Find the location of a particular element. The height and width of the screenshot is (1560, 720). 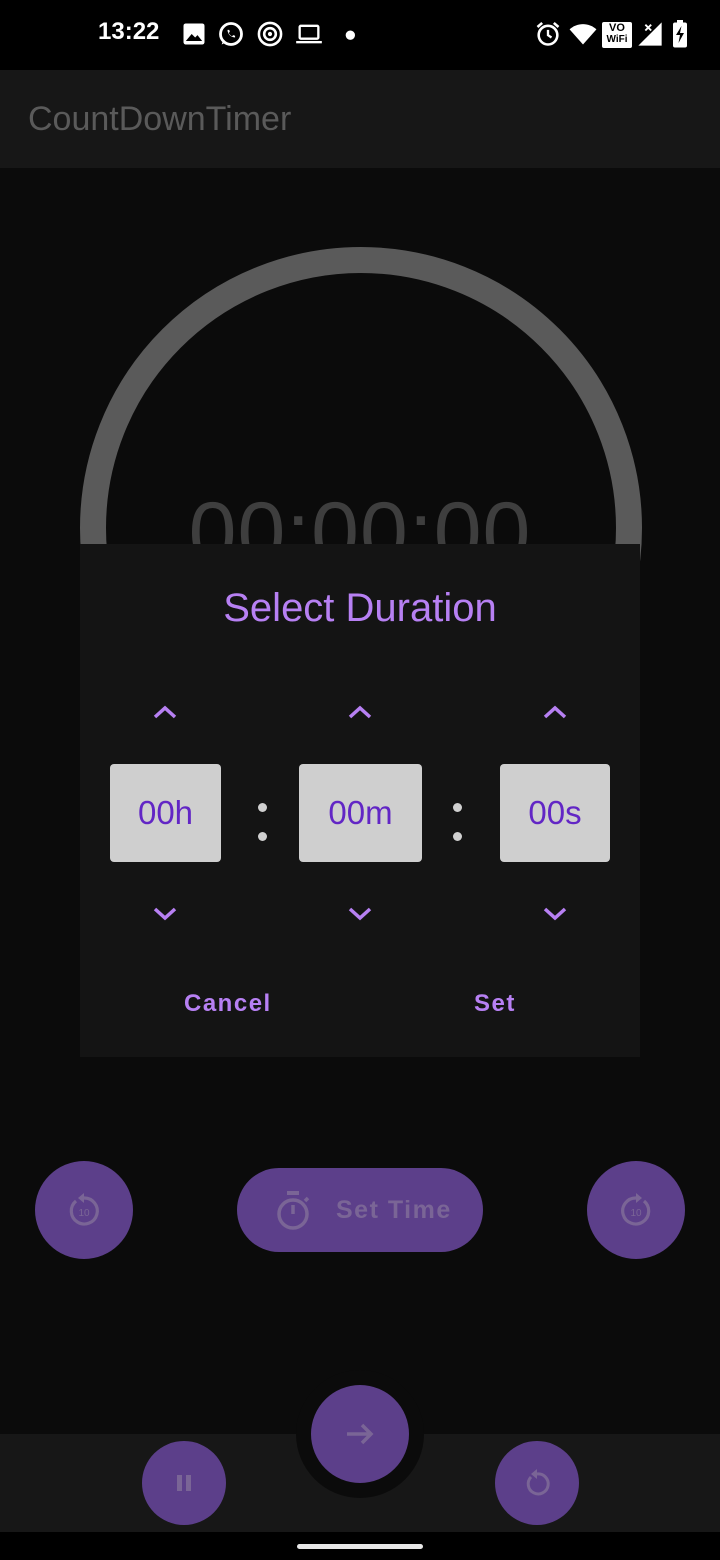

pause-icon is located at coordinates (184, 1483).